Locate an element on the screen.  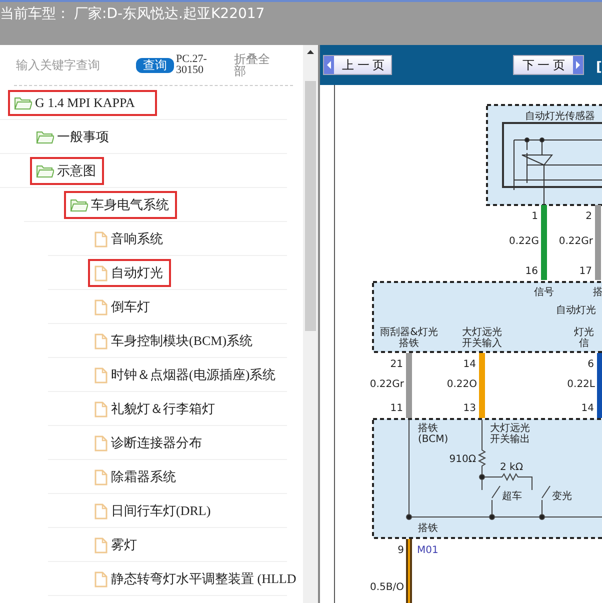
tree-item: G 1.4 MPI KAPPA is located at coordinates (82, 103).